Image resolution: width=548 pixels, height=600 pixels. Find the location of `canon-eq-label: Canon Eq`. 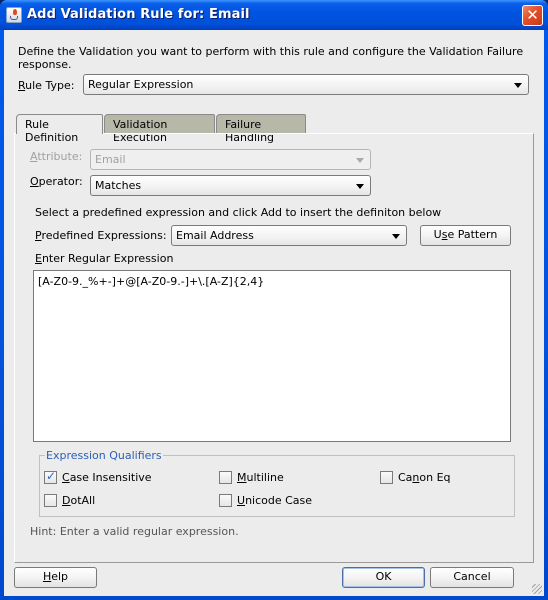

canon-eq-label: Canon Eq is located at coordinates (424, 477).